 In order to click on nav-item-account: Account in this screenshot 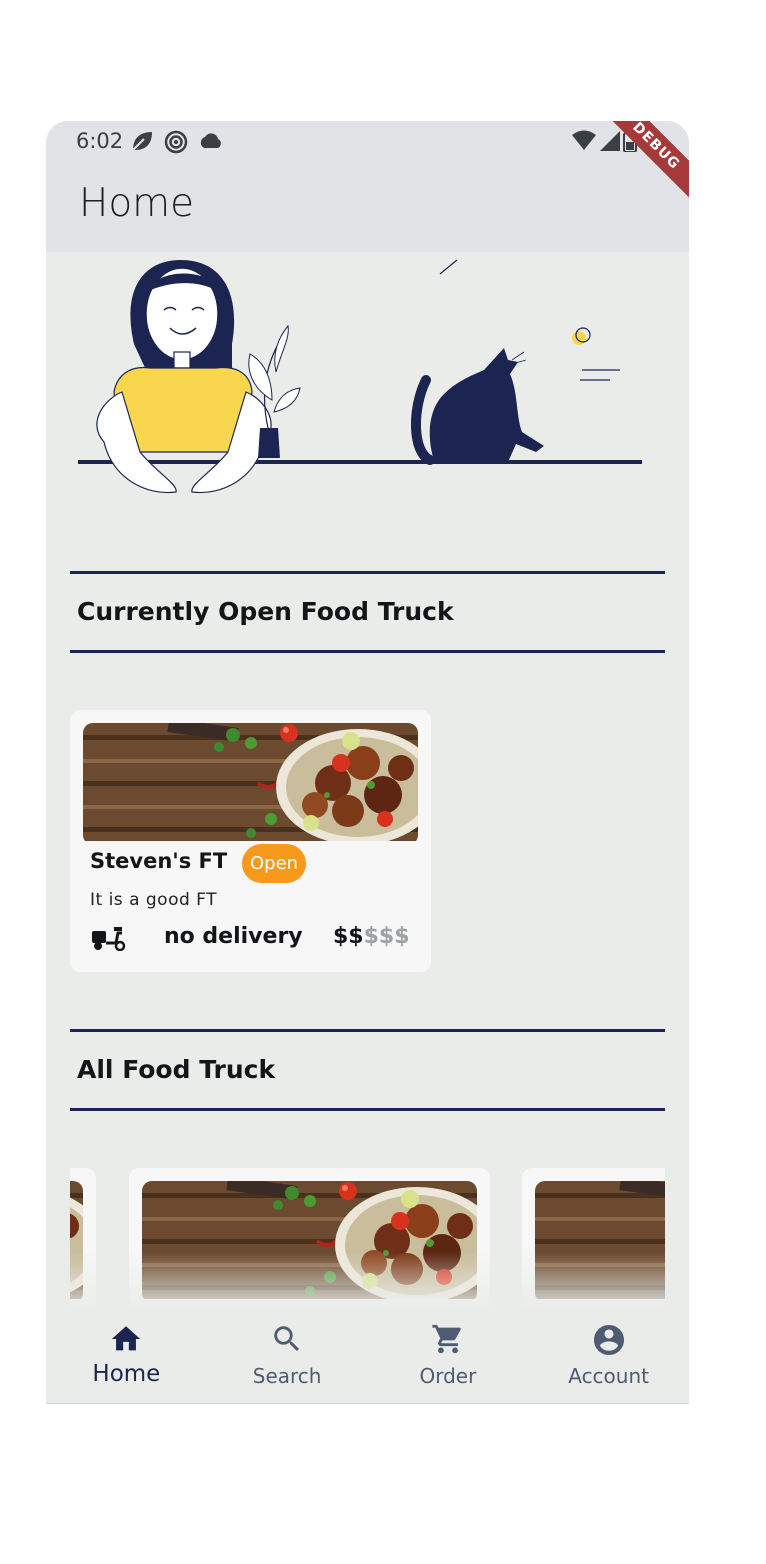, I will do `click(608, 1355)`.